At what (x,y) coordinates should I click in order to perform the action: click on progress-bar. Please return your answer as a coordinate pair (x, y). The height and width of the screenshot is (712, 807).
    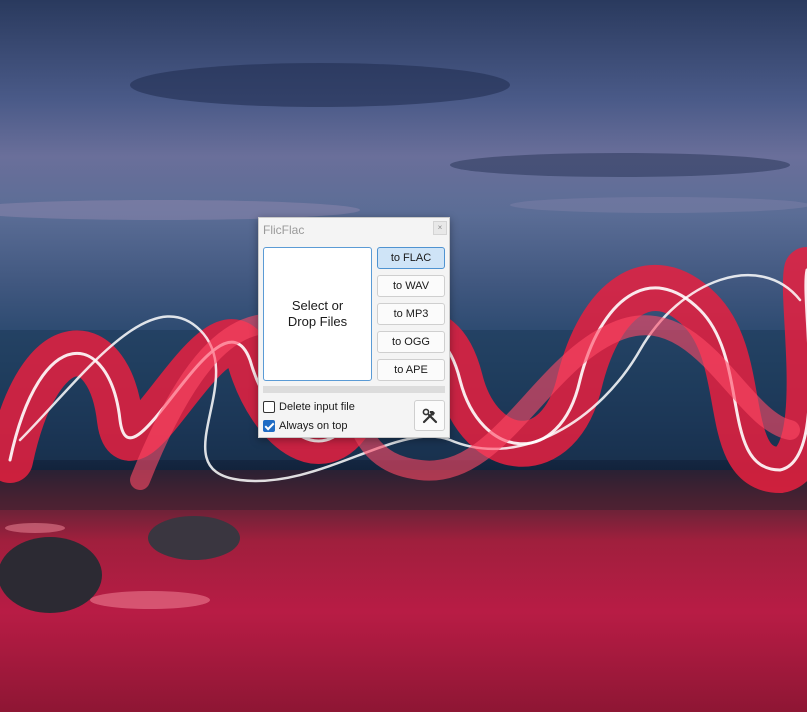
    Looking at the image, I should click on (354, 389).